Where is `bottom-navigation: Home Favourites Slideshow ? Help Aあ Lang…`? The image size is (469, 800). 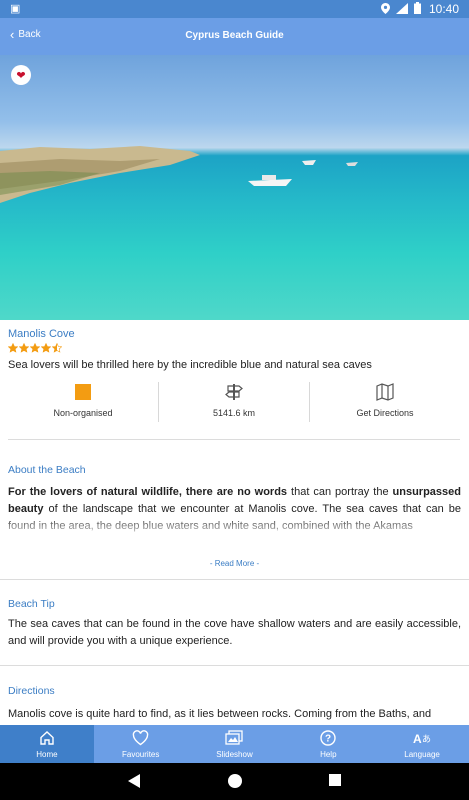 bottom-navigation: Home Favourites Slideshow ? Help Aあ Lang… is located at coordinates (234, 744).